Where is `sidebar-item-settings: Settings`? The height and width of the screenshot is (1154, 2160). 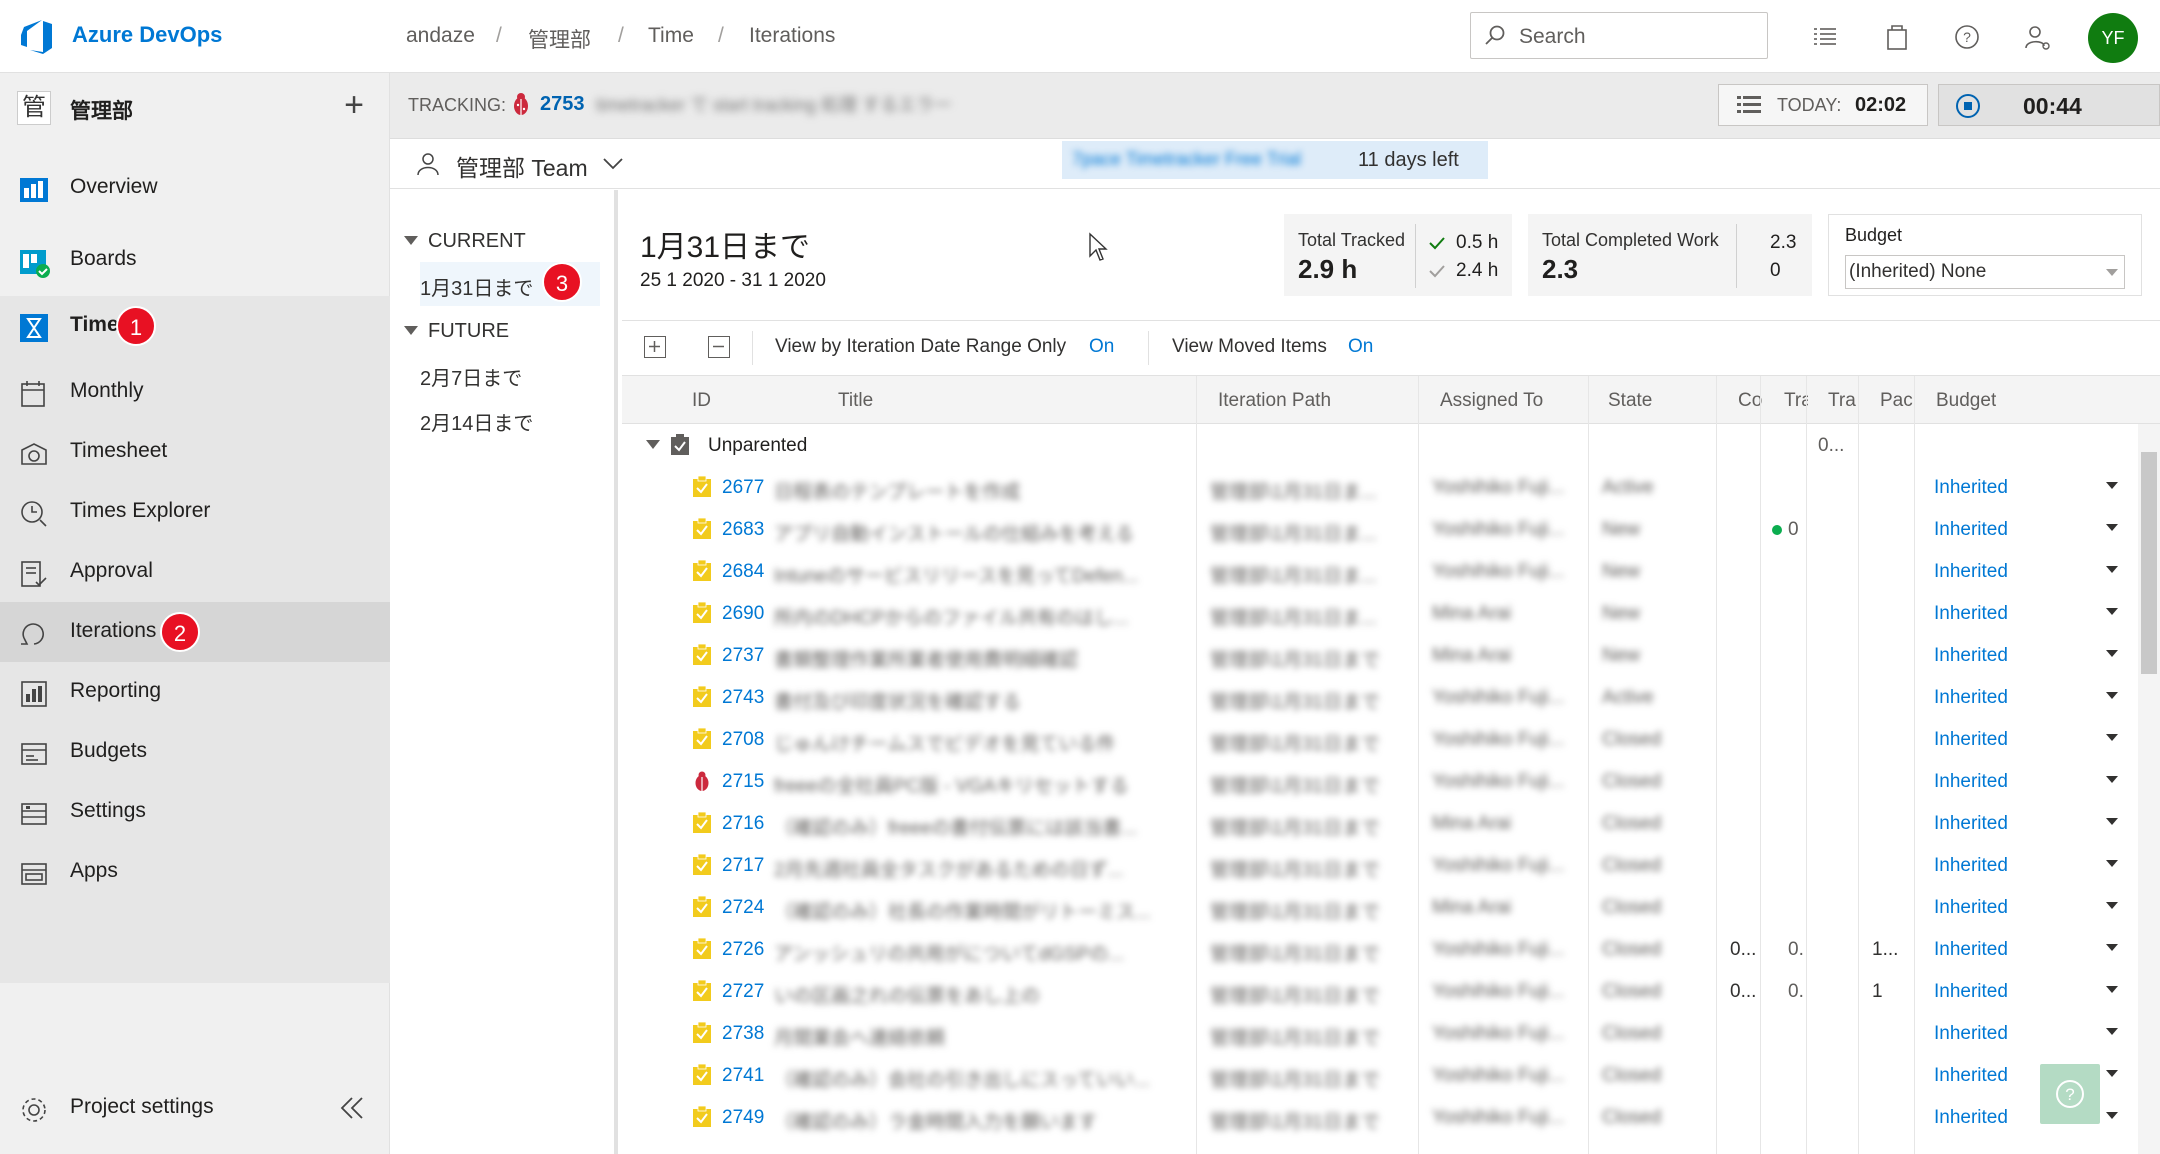 sidebar-item-settings: Settings is located at coordinates (195, 812).